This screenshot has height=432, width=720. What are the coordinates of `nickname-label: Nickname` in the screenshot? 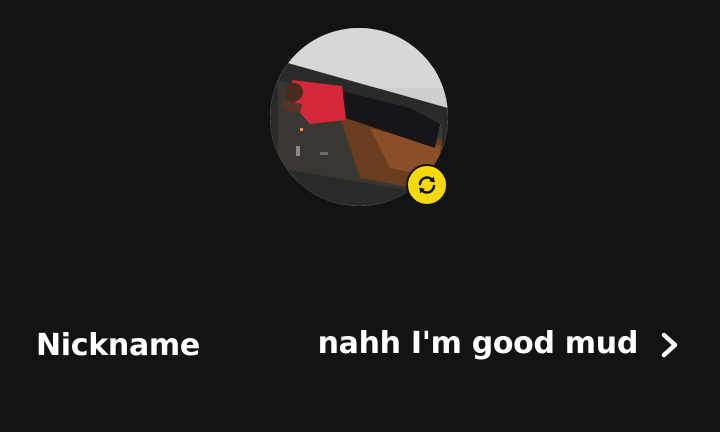 It's located at (118, 345).